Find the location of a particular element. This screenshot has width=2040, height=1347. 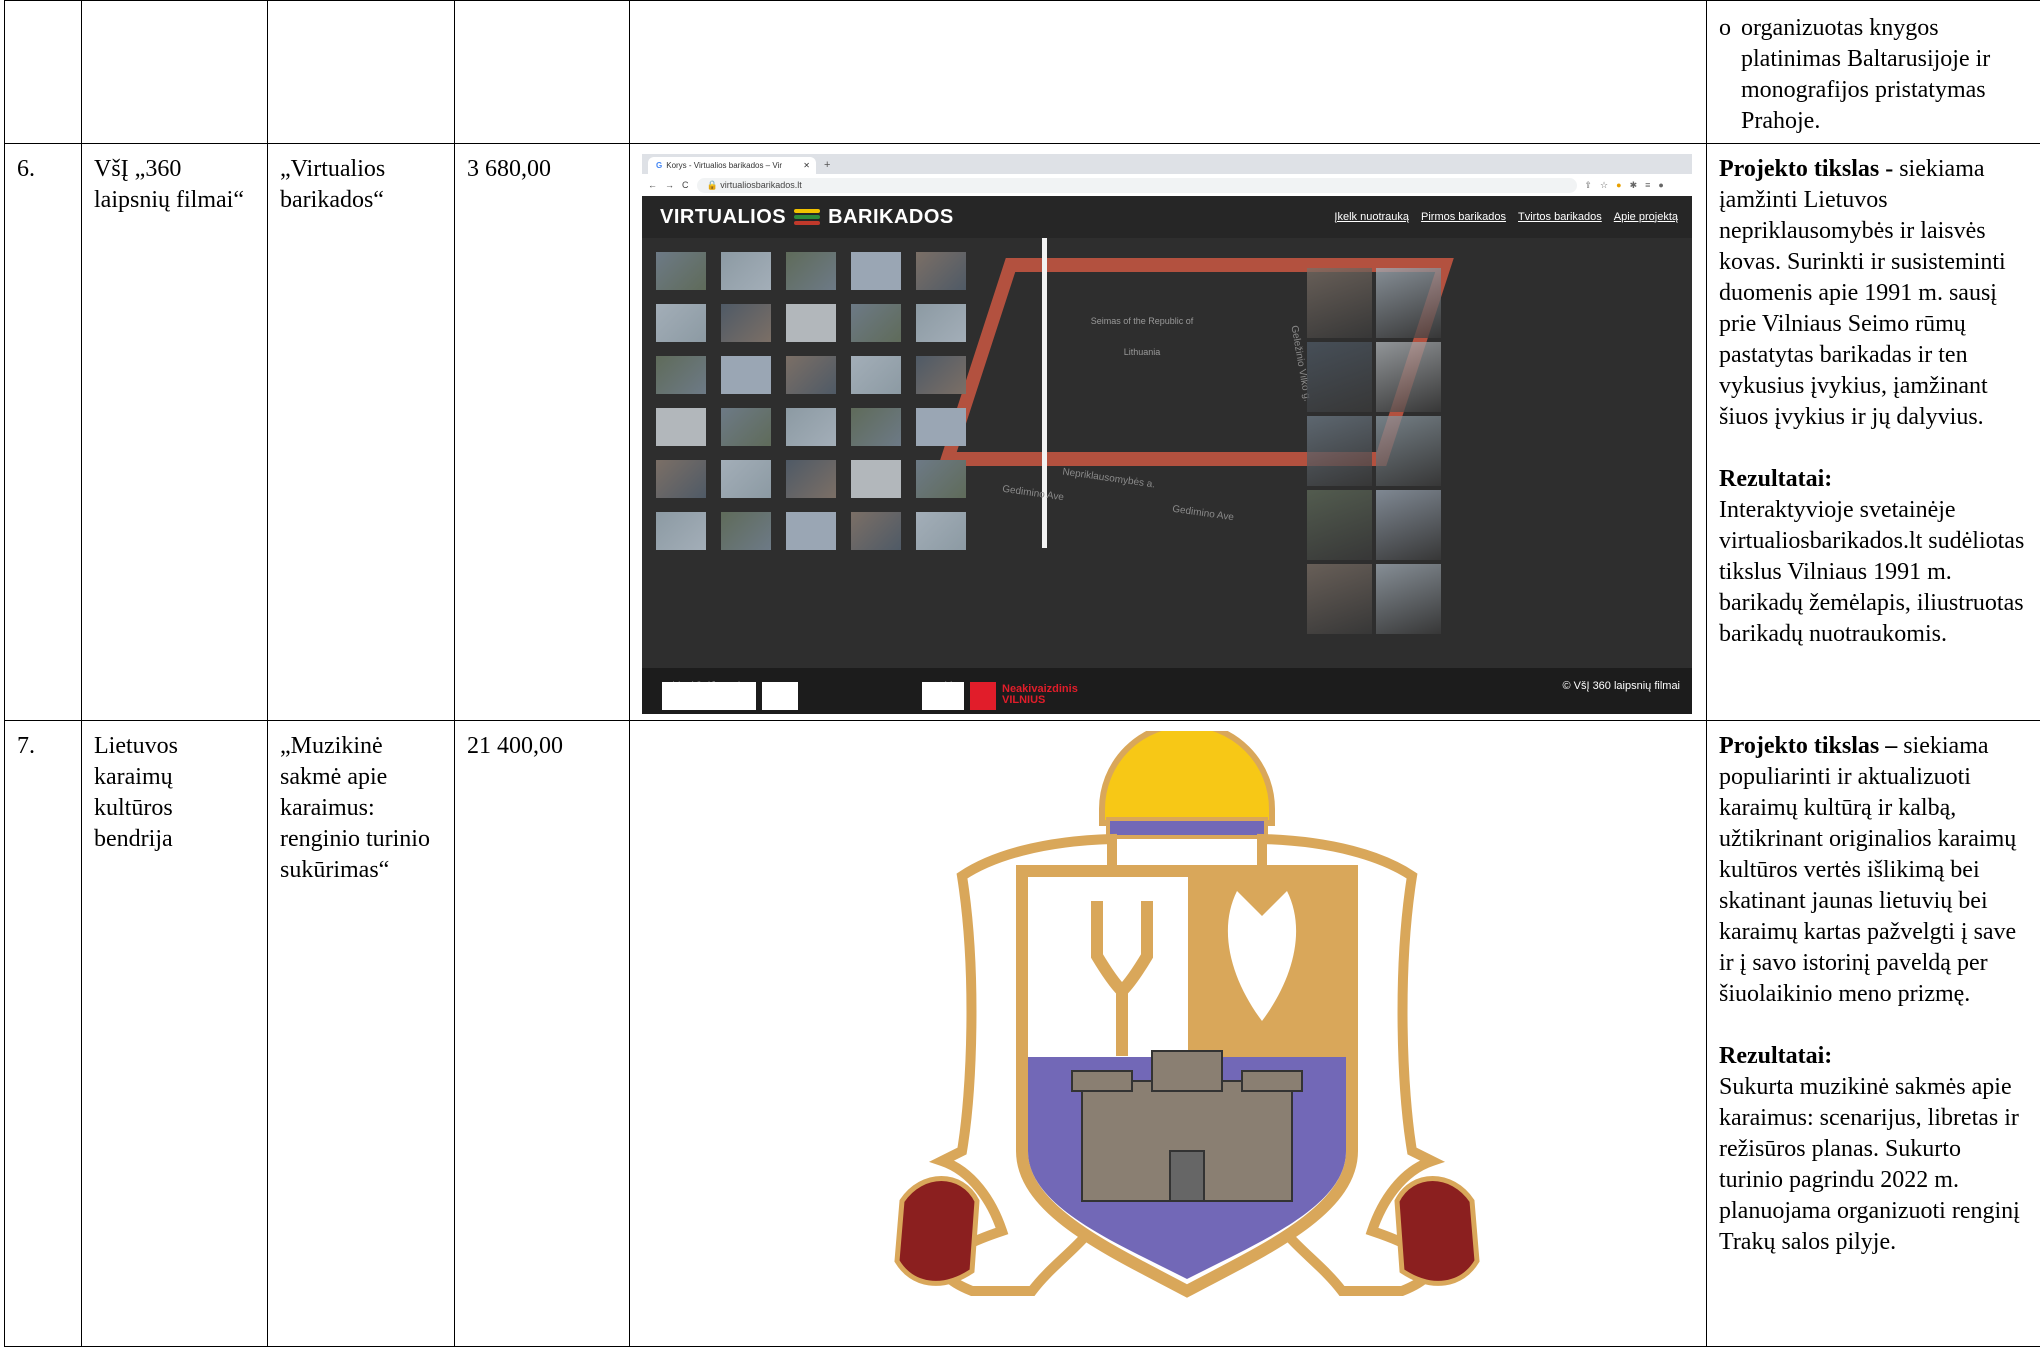

logo-bars is located at coordinates (807, 217).